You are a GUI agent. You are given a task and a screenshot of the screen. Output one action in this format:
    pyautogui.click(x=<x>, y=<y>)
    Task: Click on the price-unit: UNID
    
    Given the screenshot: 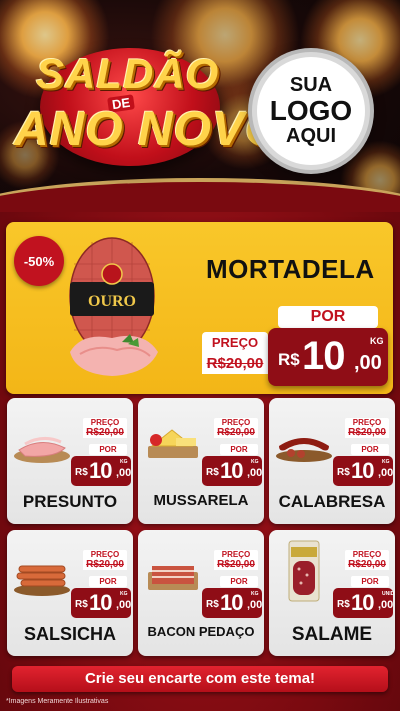 What is the action you would take?
    pyautogui.click(x=388, y=594)
    